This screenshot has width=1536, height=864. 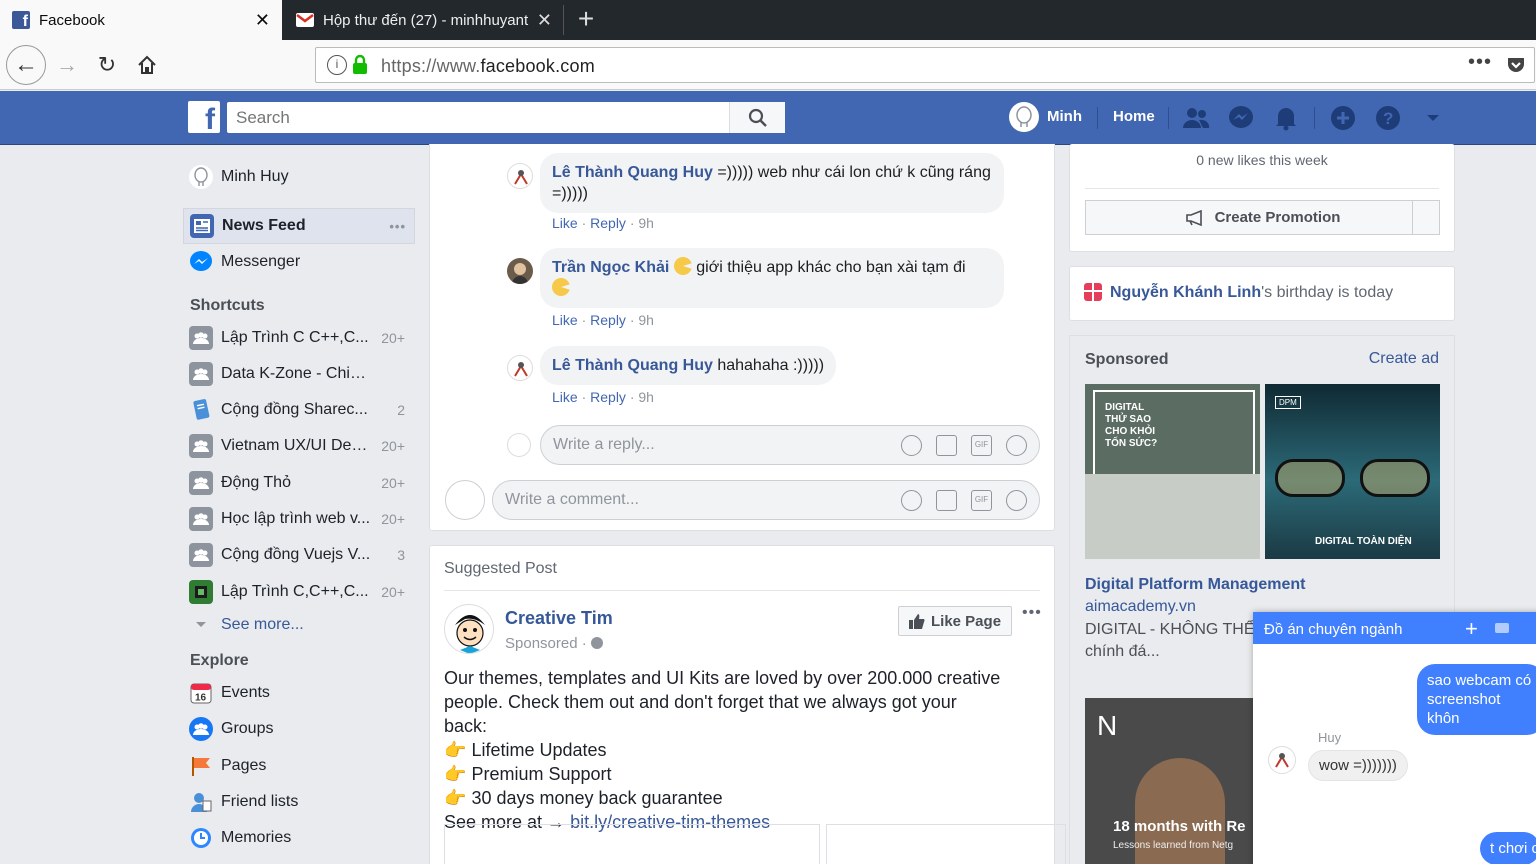 What do you see at coordinates (360, 67) in the screenshot?
I see `lock-icon` at bounding box center [360, 67].